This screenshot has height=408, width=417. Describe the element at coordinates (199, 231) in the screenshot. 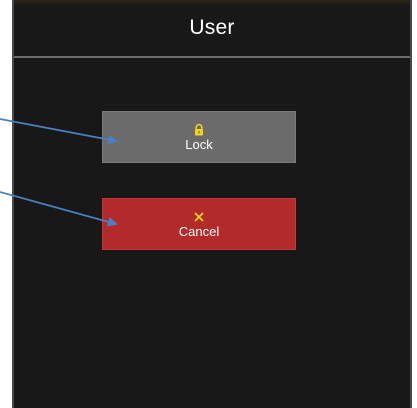

I see `cancel-button-label: Cancel` at that location.